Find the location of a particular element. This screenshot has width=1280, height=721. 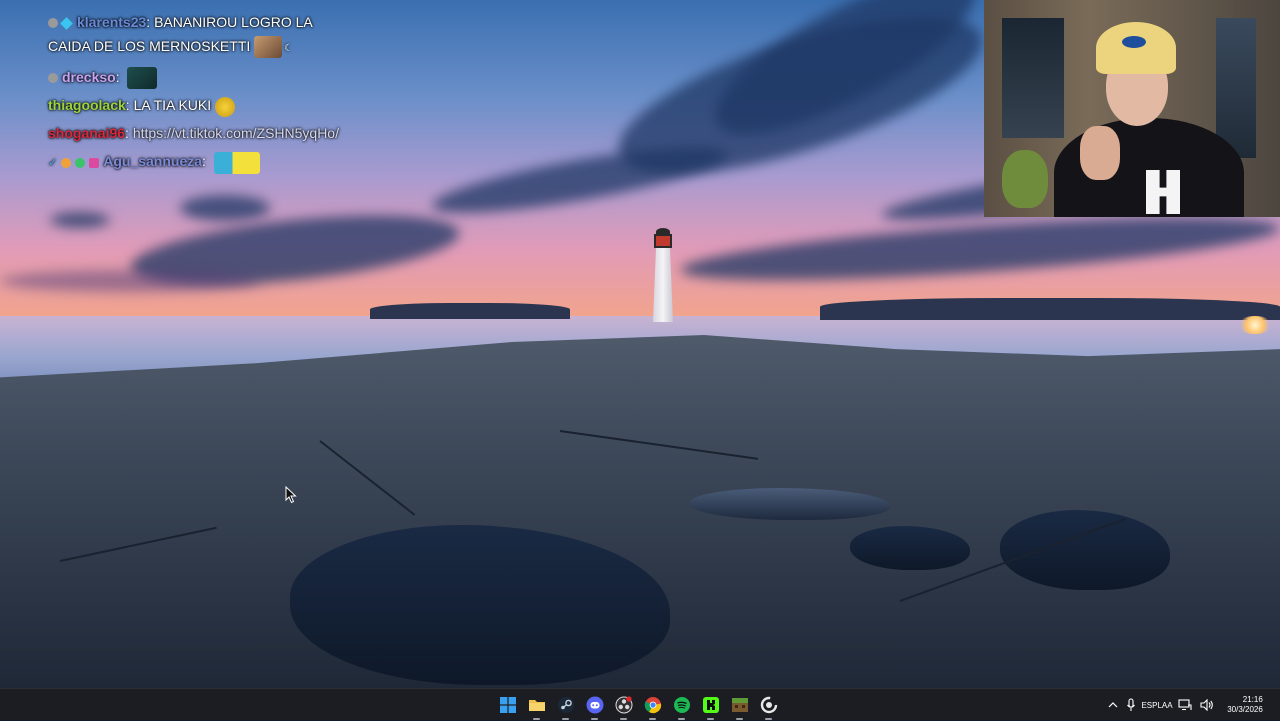

minecraft-icon is located at coordinates (739, 705).